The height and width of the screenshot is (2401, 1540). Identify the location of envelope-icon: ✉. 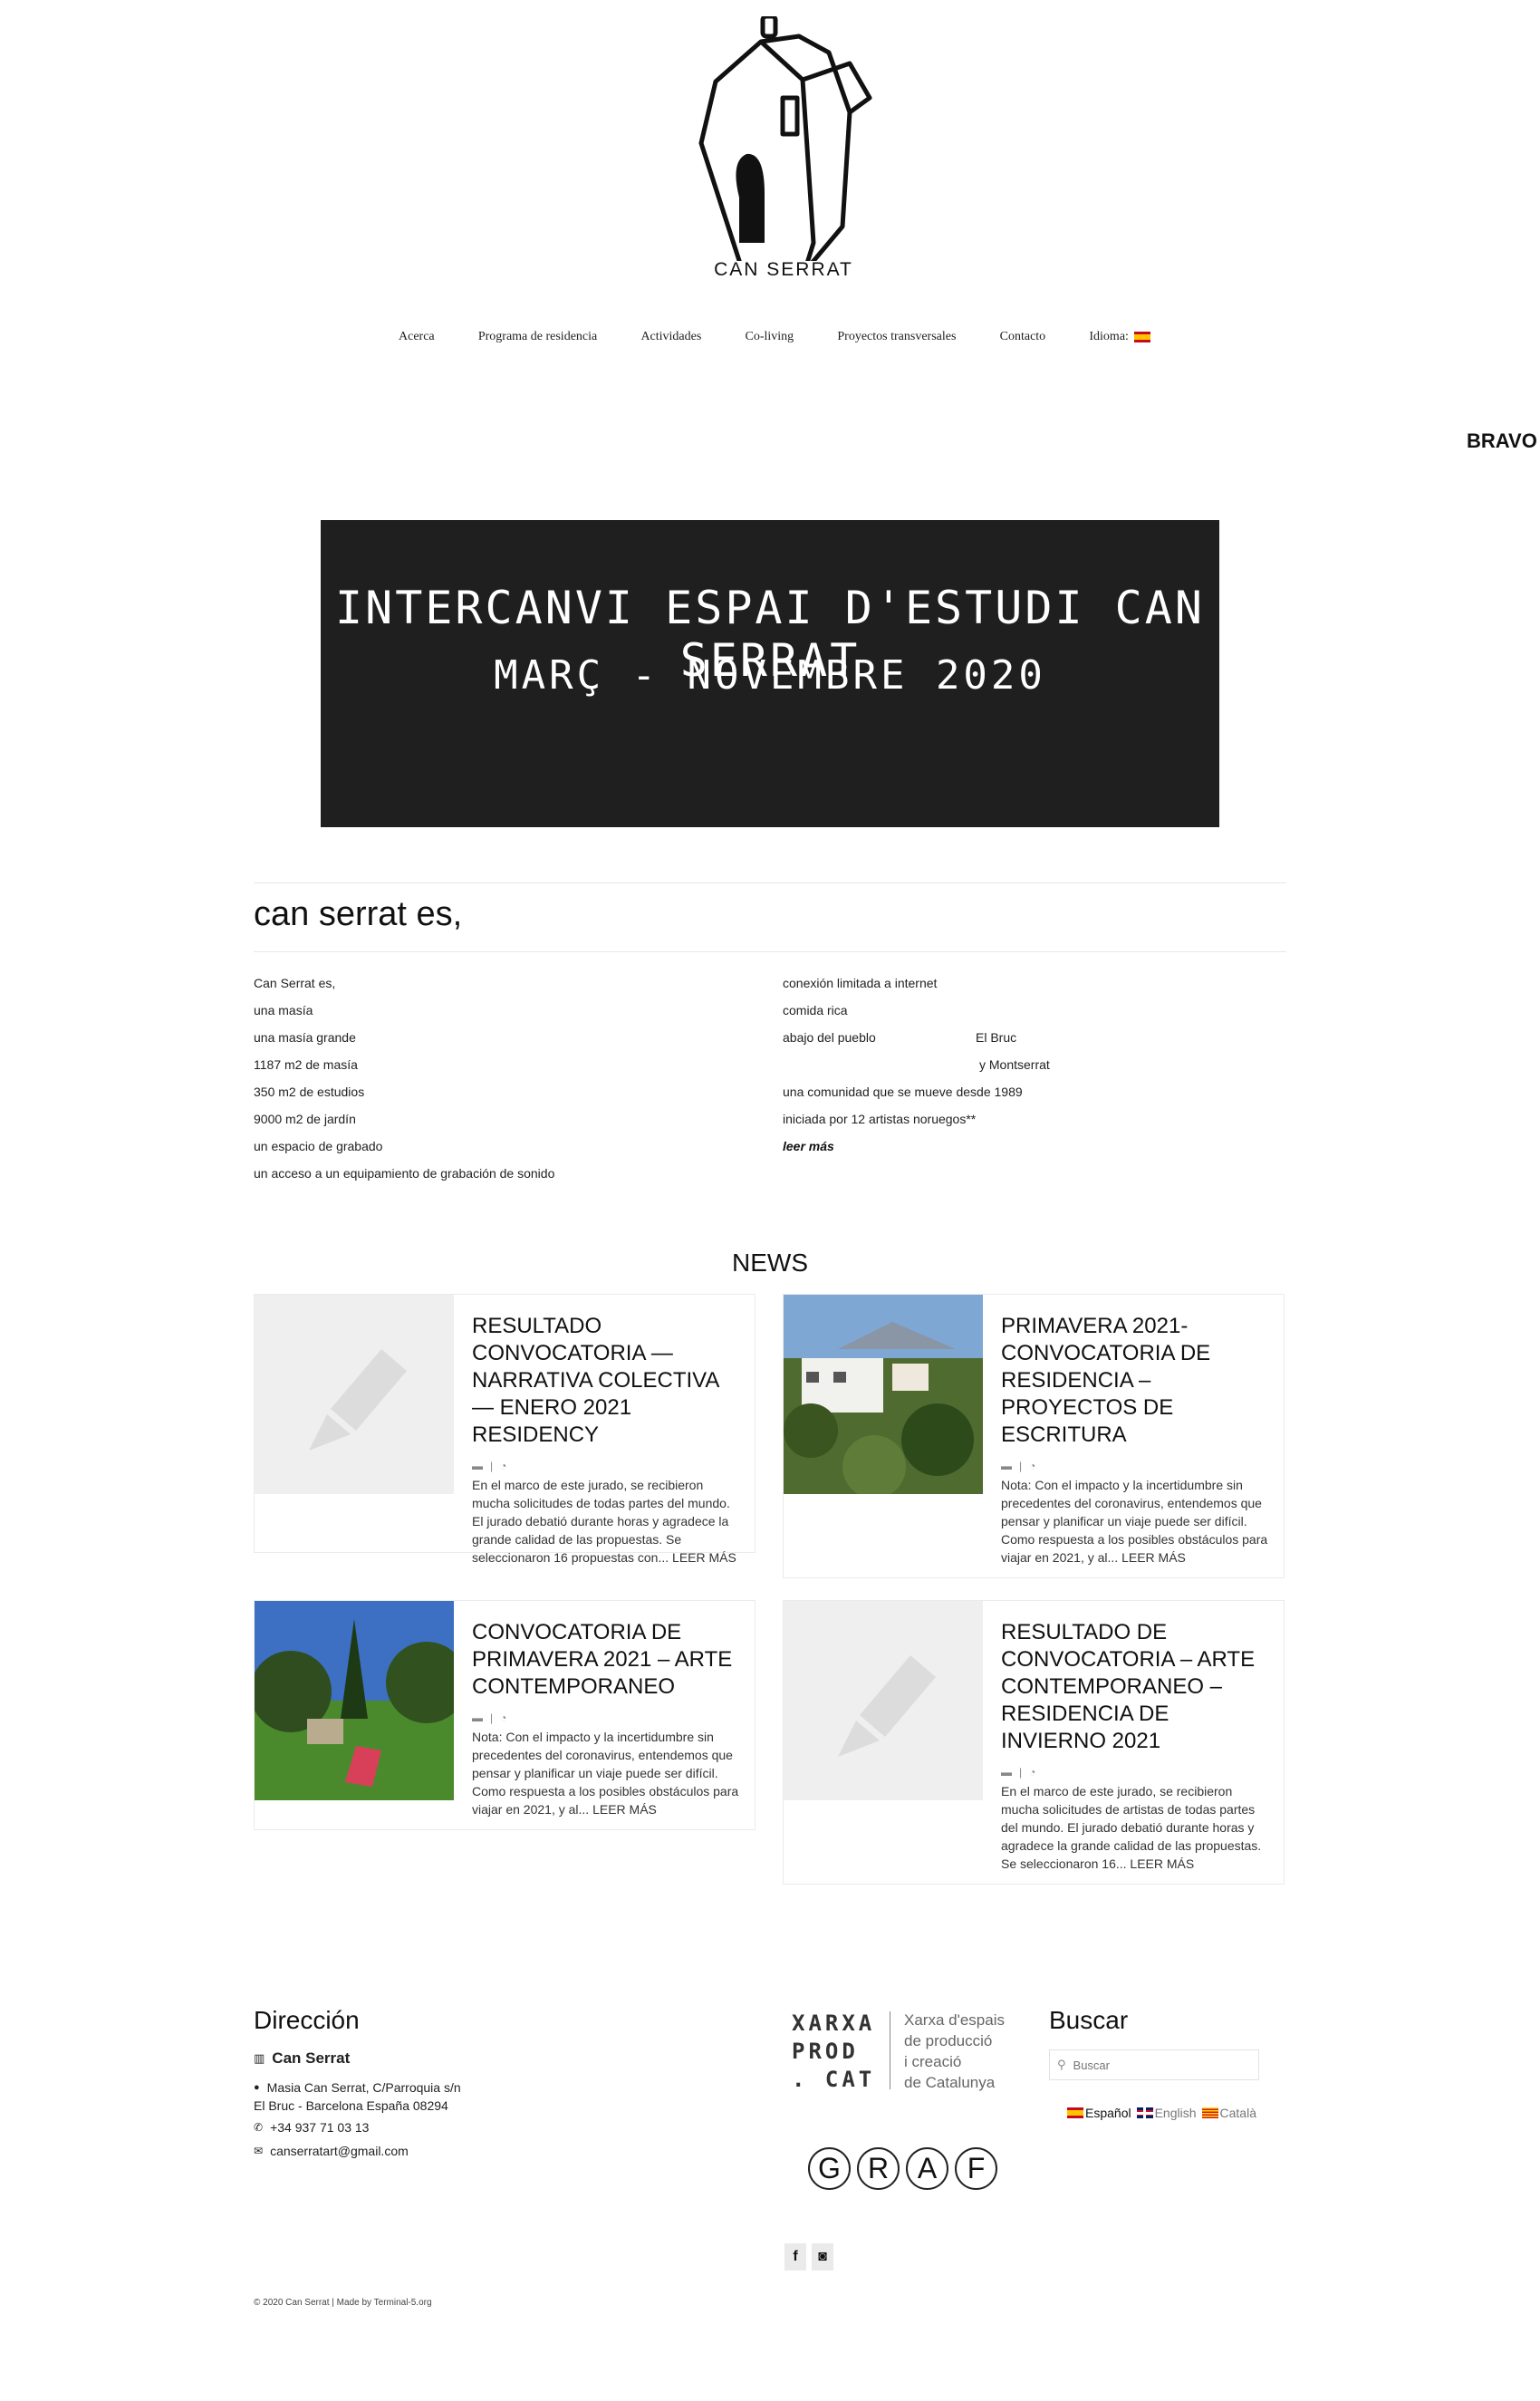
(259, 2151).